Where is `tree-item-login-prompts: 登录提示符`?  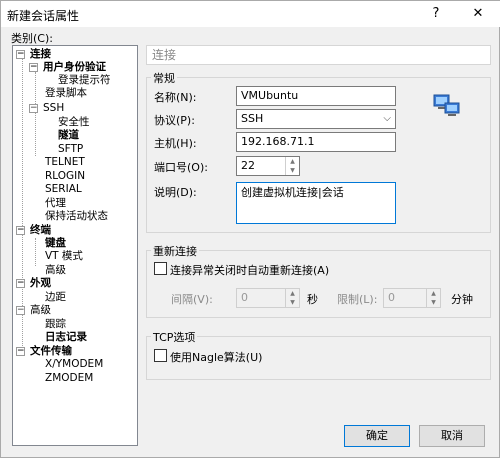
tree-item-login-prompts: 登录提示符 is located at coordinates (84, 80).